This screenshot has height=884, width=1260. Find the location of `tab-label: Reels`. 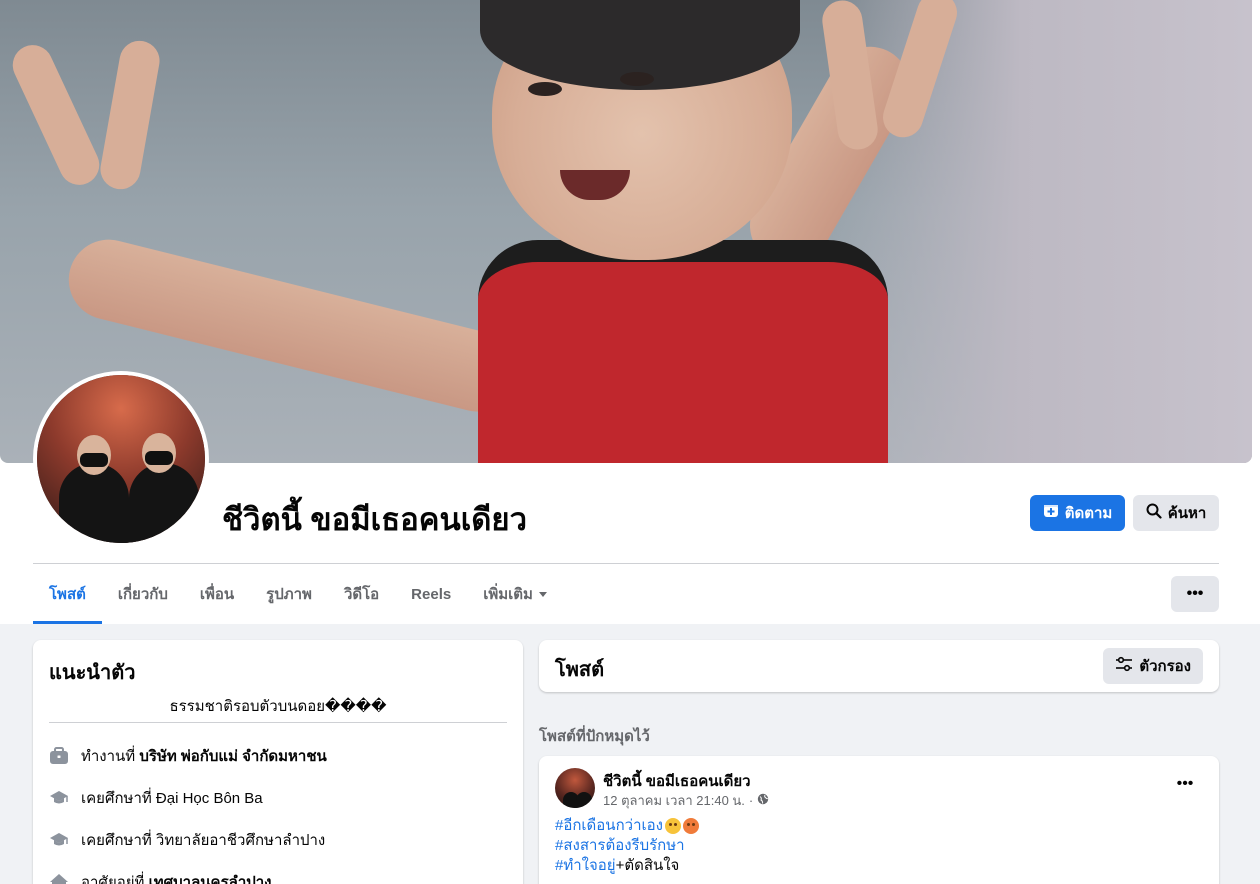

tab-label: Reels is located at coordinates (431, 594).